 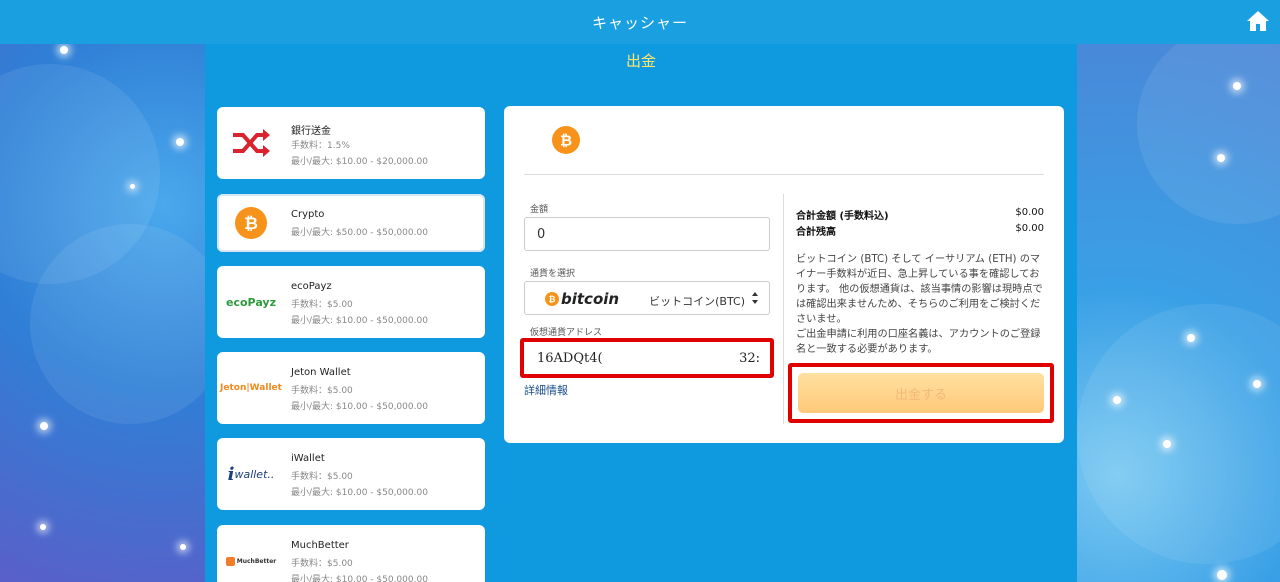 I want to click on currency-value: ビットコイン(BTC), so click(x=697, y=301).